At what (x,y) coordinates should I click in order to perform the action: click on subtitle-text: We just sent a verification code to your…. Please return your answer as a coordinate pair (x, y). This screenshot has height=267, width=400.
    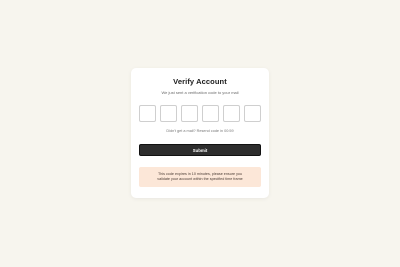
    Looking at the image, I should click on (200, 92).